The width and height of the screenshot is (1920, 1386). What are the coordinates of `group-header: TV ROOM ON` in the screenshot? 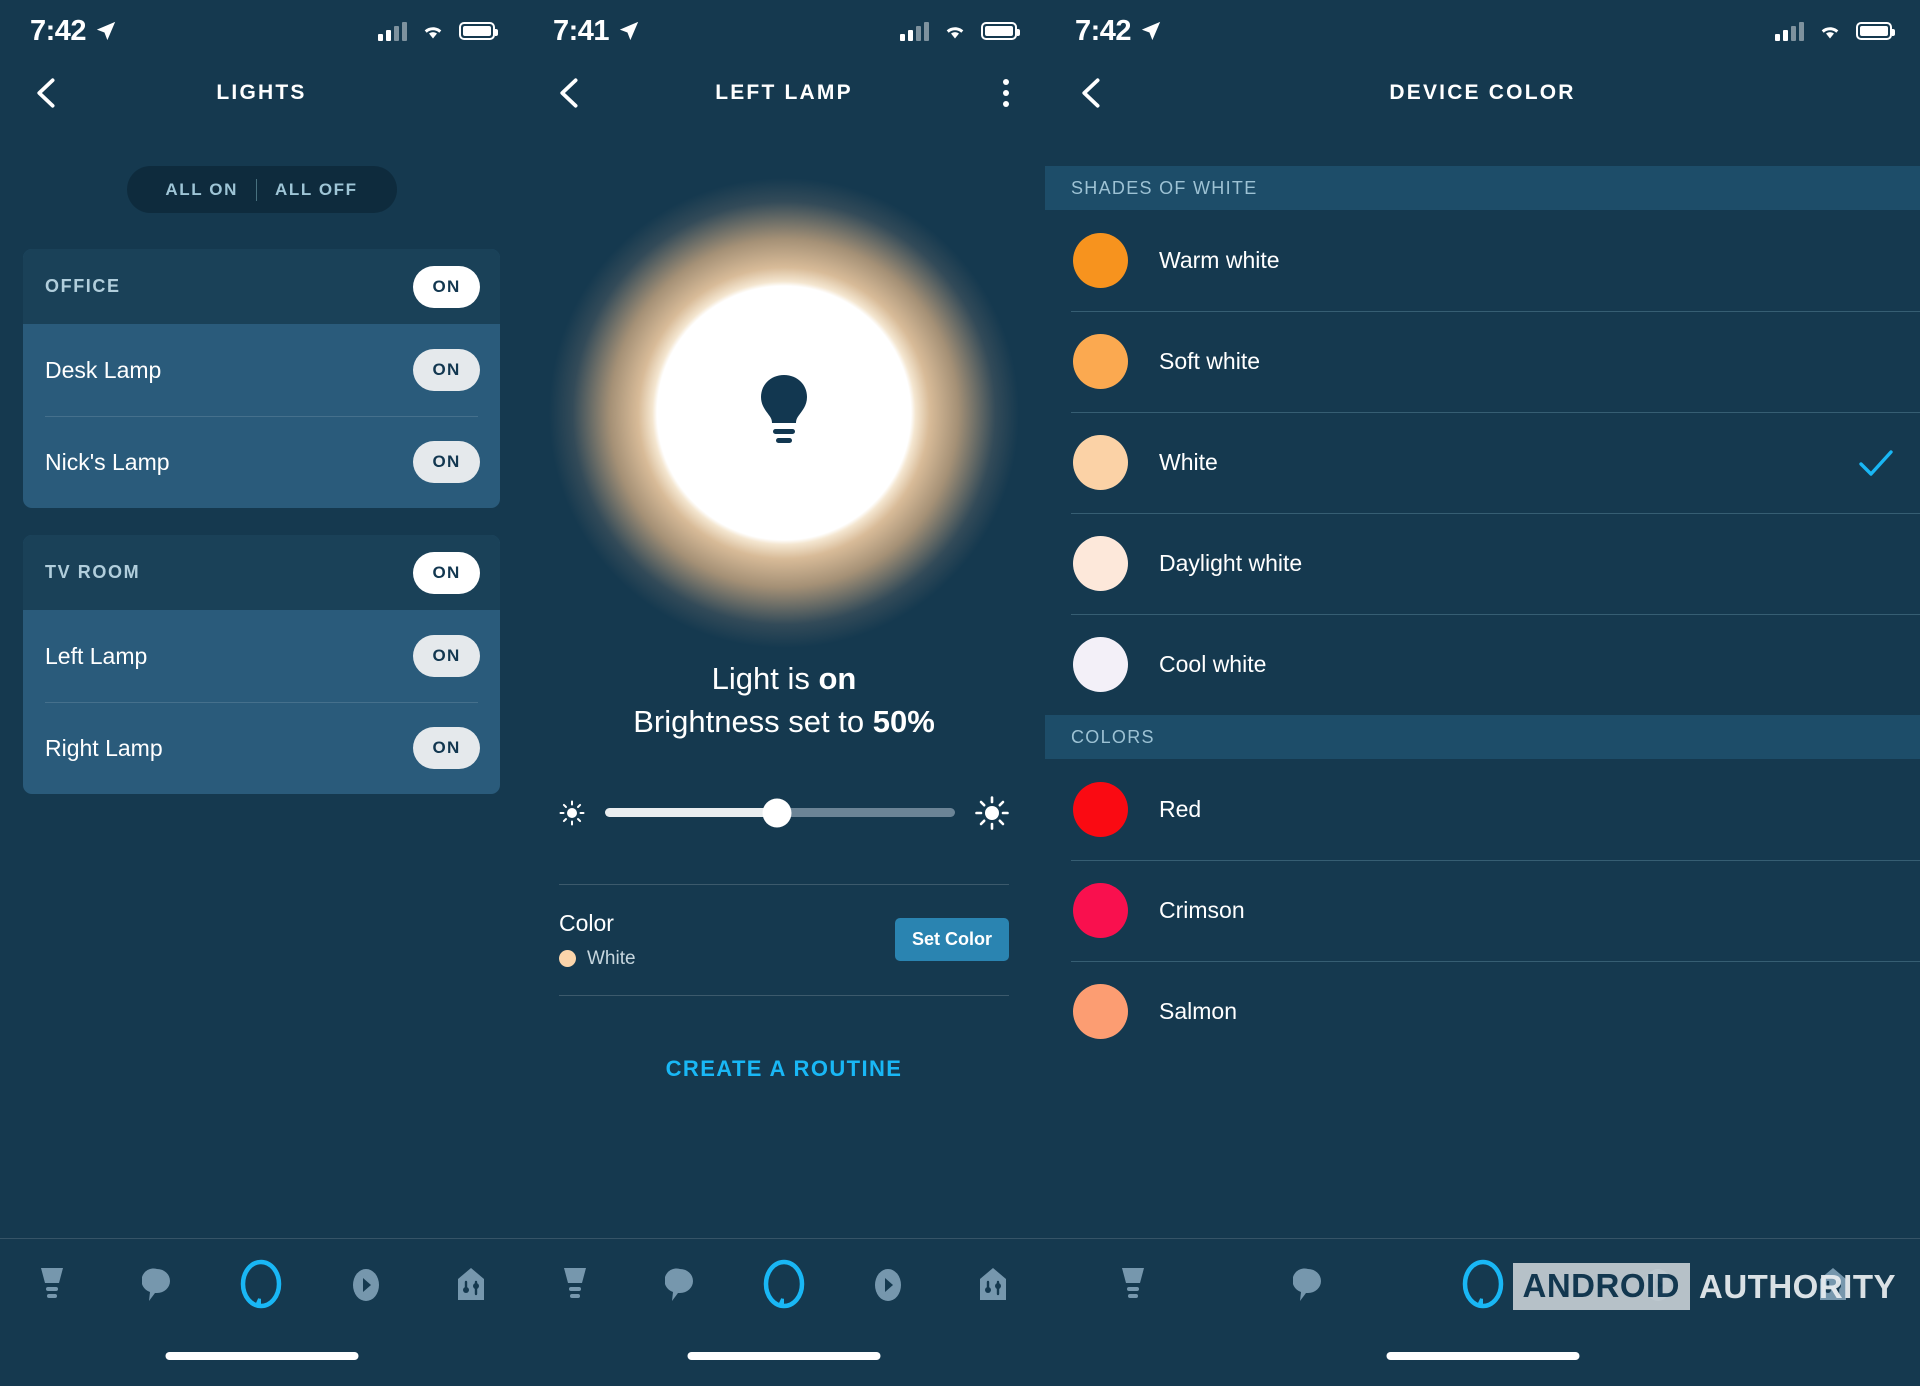 It's located at (261, 572).